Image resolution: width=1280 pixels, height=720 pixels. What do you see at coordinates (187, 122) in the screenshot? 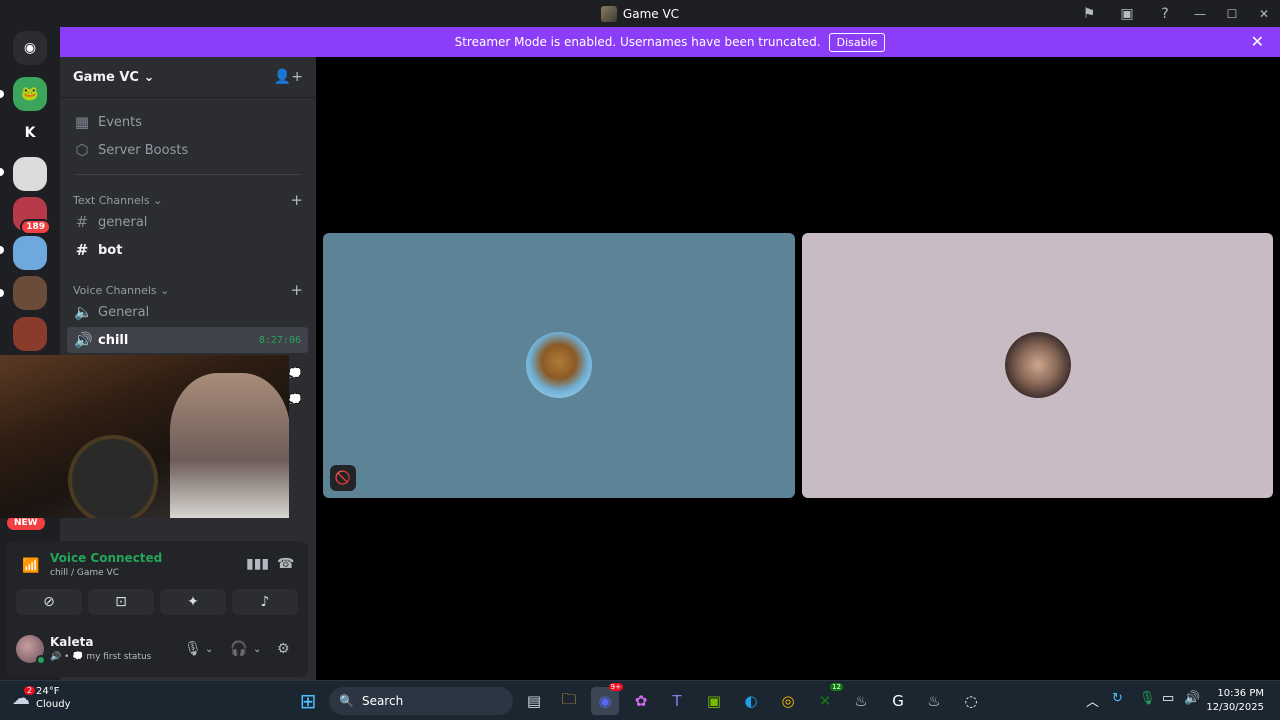
I see `events-item: ▦ Events` at bounding box center [187, 122].